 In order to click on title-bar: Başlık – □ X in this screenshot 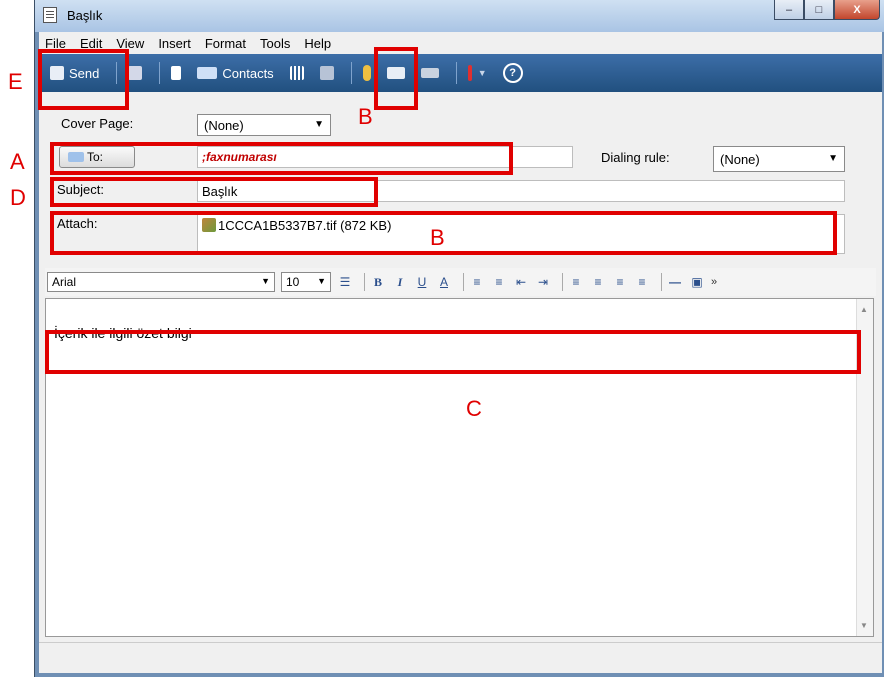, I will do `click(459, 16)`.